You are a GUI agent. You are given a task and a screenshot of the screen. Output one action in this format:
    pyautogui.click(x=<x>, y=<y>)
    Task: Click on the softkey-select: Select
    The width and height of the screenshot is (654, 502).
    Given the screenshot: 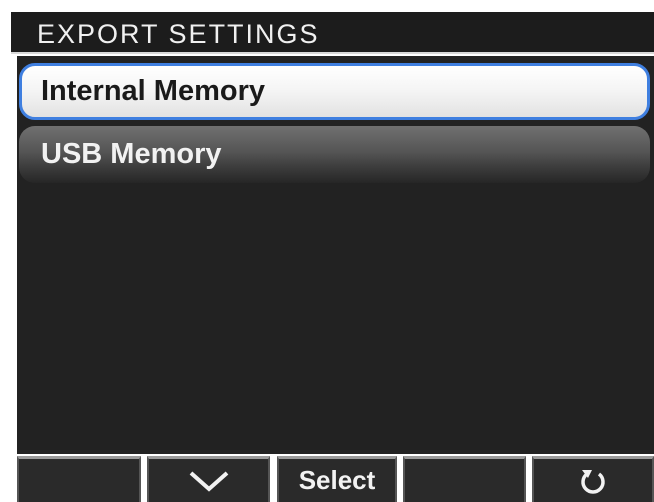 What is the action you would take?
    pyautogui.click(x=337, y=479)
    